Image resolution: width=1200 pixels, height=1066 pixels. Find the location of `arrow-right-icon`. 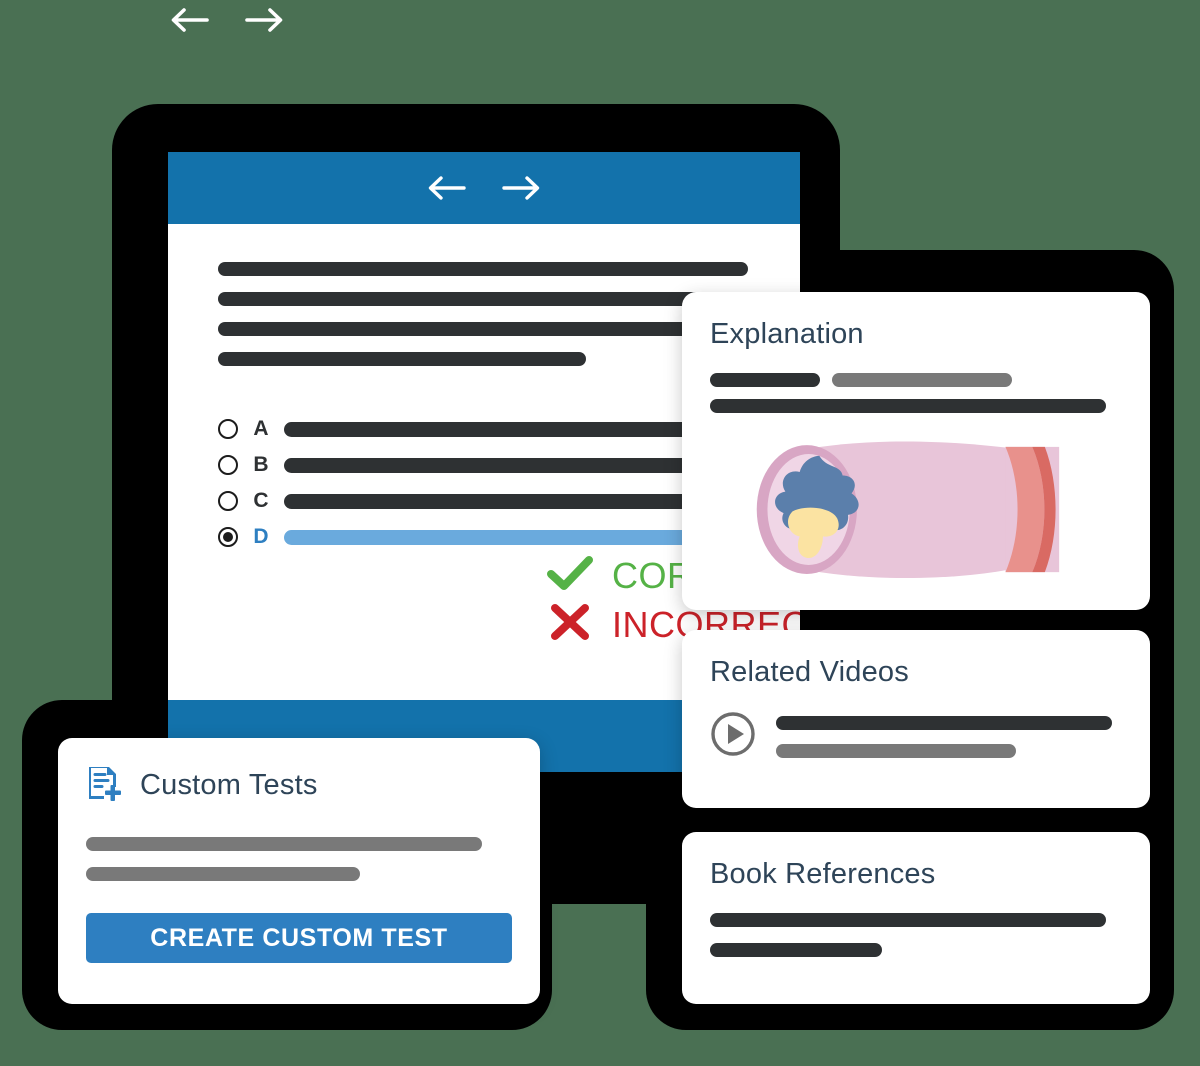

arrow-right-icon is located at coordinates (265, 20).